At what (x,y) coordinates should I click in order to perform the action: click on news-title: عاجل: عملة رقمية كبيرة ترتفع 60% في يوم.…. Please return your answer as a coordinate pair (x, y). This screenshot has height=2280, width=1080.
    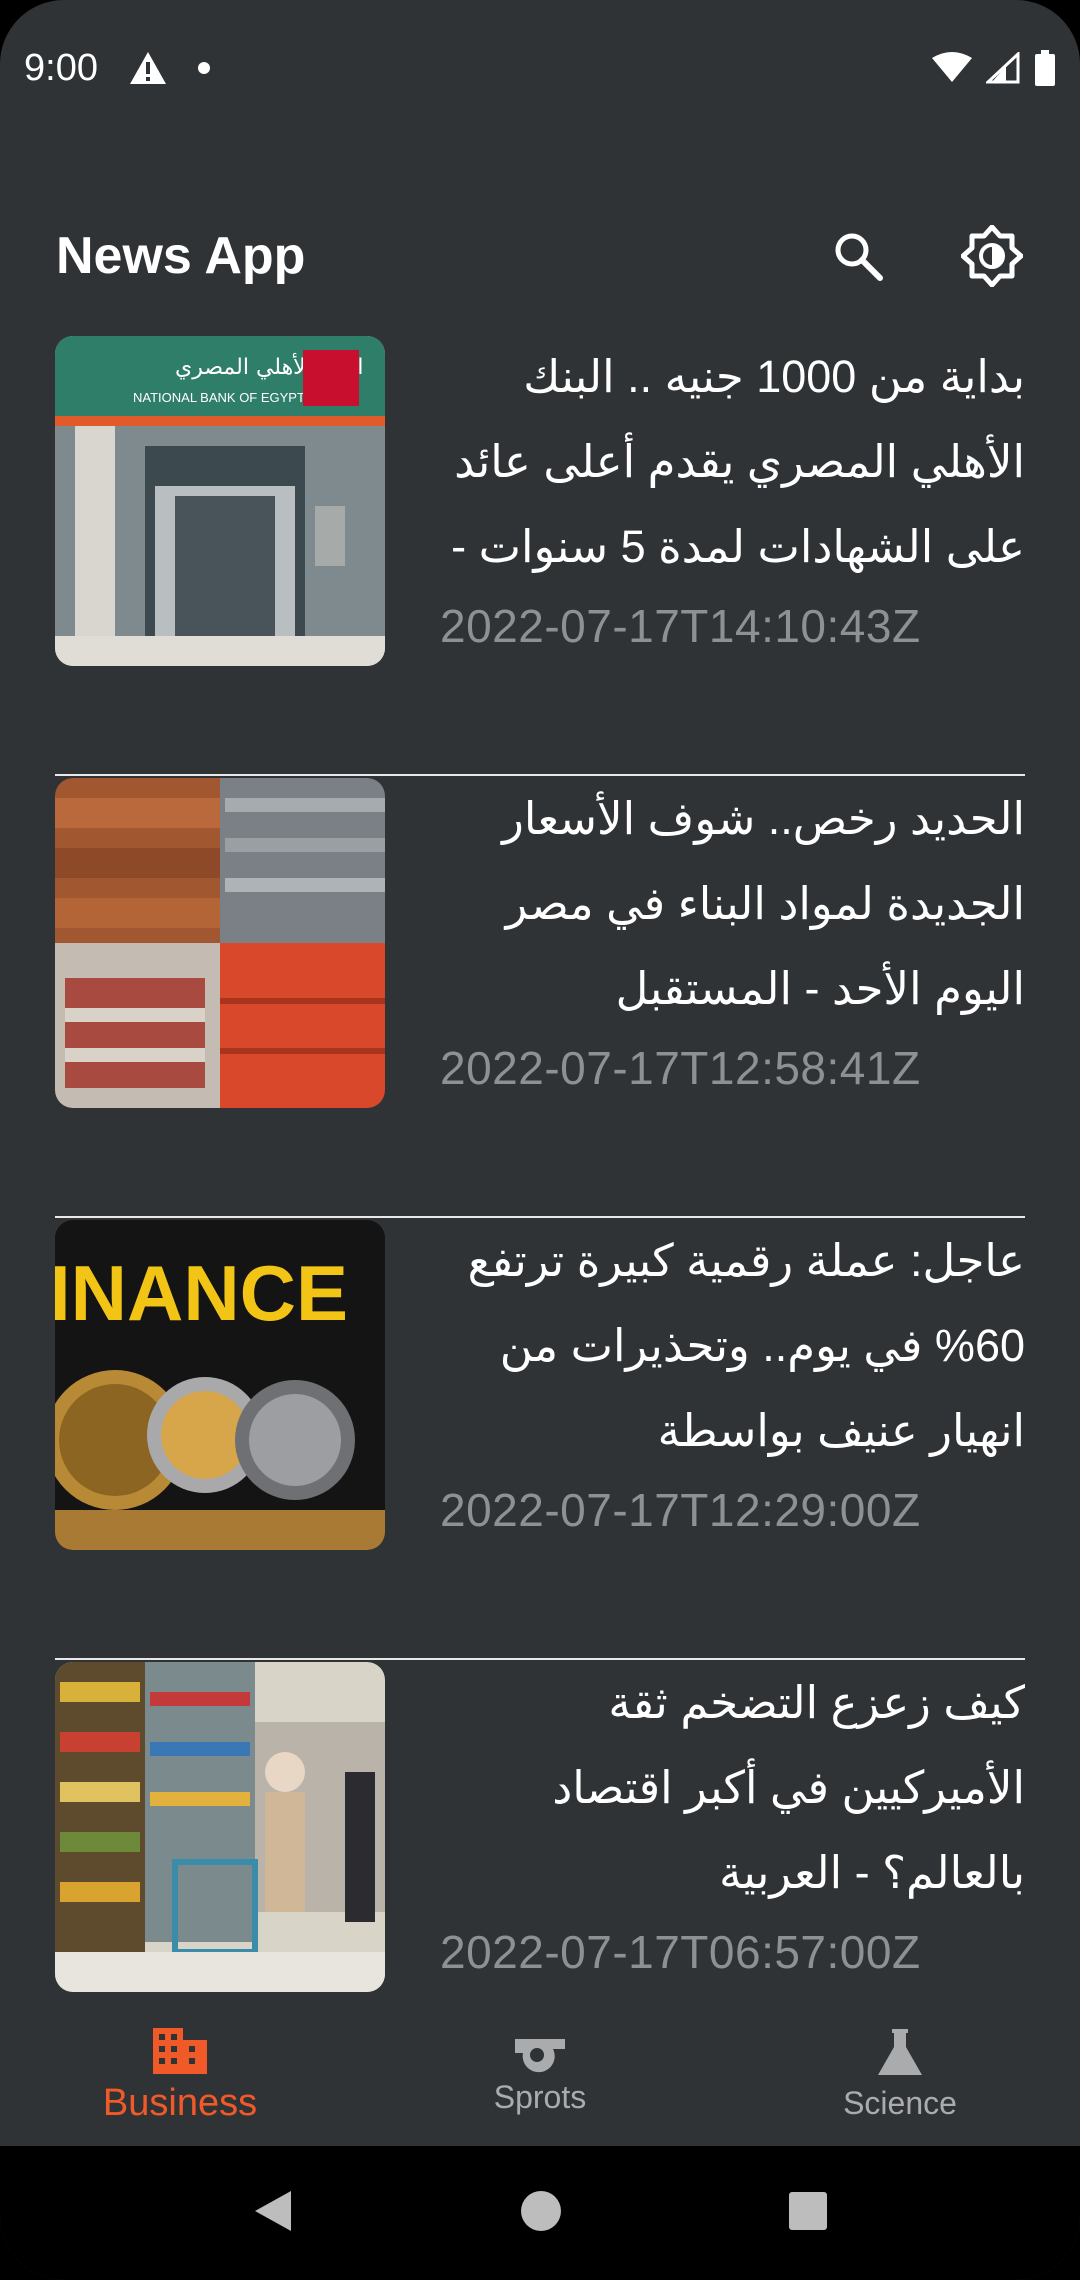
    Looking at the image, I should click on (746, 1345).